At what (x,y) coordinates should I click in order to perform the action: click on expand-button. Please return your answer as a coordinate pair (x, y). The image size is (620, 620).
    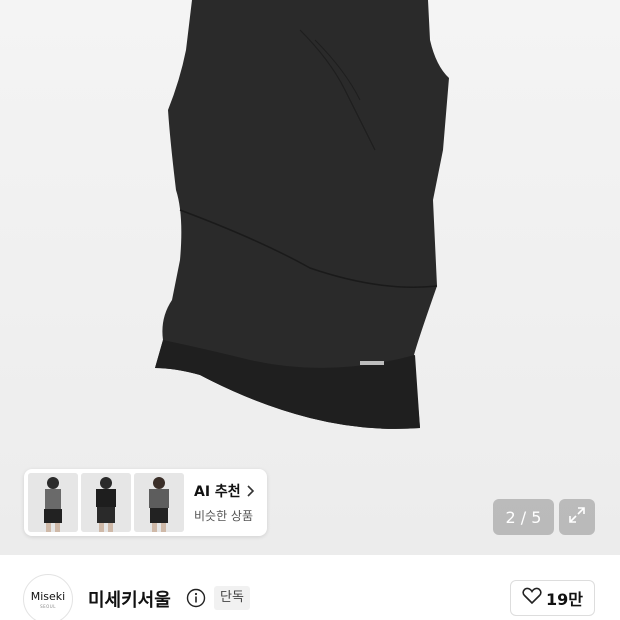
    Looking at the image, I should click on (577, 517).